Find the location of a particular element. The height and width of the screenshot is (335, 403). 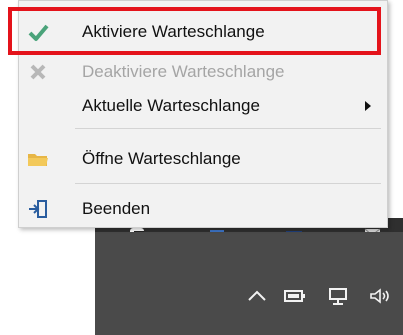

menu-item-label: Öffne Warteschlange is located at coordinates (161, 158).